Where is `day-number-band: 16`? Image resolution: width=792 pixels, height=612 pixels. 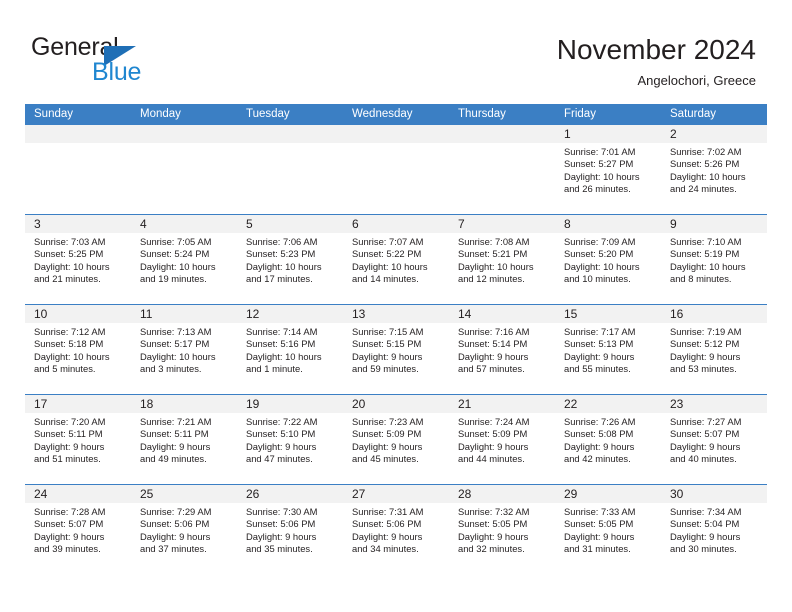
day-number-band: 16 is located at coordinates (714, 314).